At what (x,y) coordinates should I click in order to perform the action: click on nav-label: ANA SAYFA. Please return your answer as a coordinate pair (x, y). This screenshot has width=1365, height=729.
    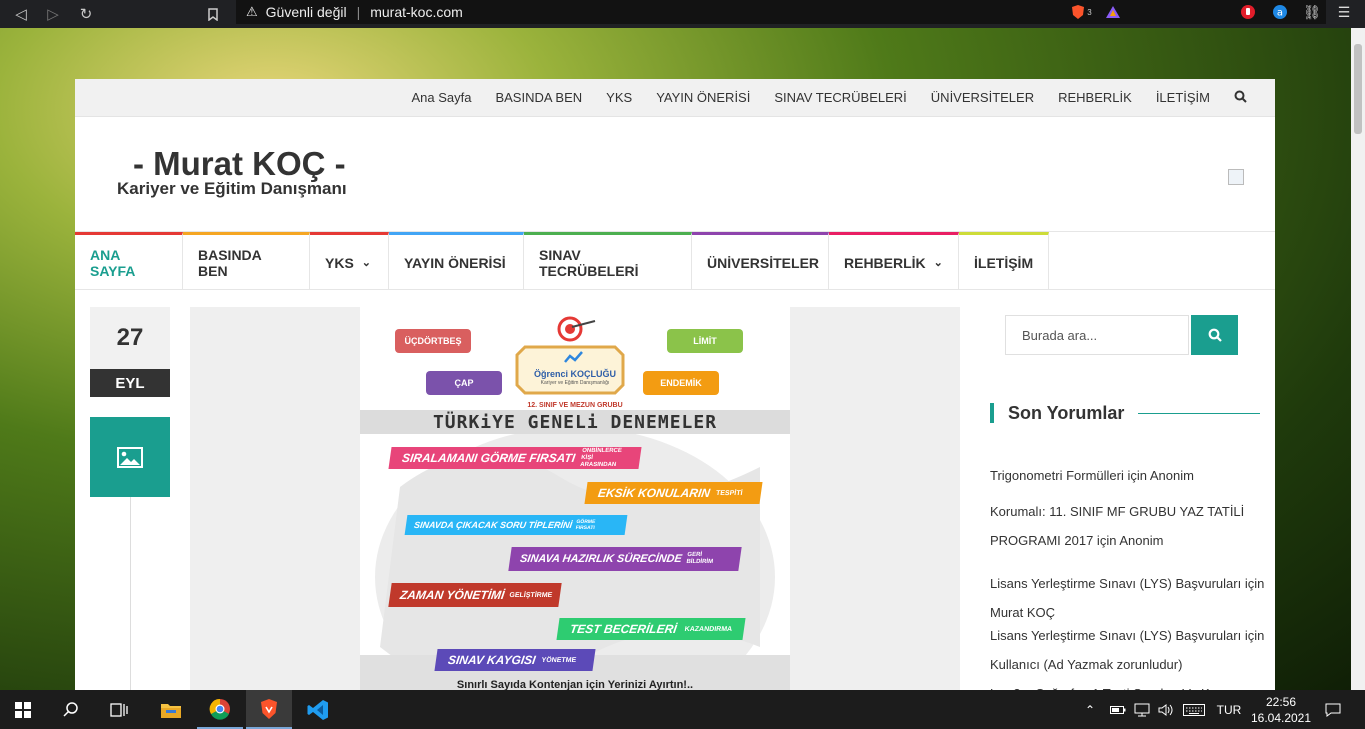
    Looking at the image, I should click on (113, 262).